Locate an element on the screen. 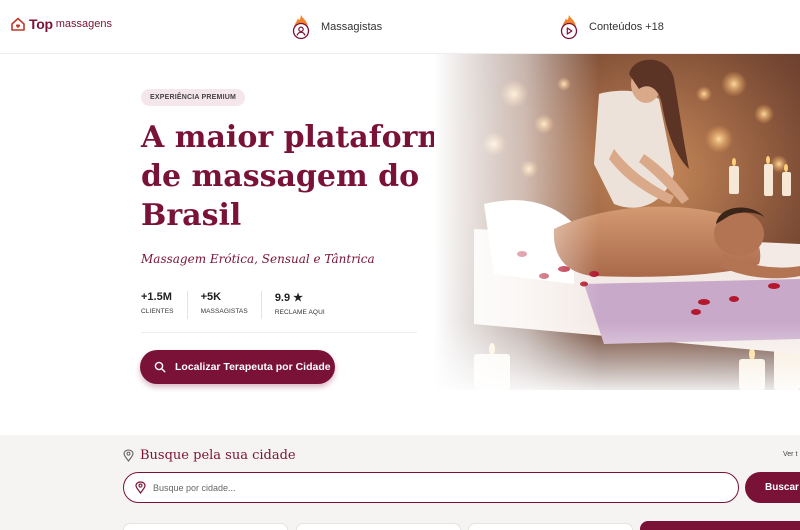 This screenshot has width=800, height=530. hero-divider is located at coordinates (279, 332).